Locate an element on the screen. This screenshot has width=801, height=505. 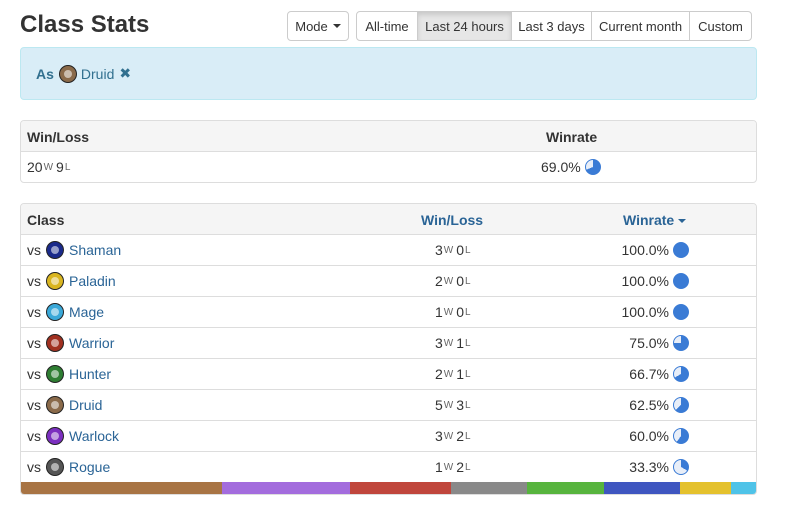
close-icon: ✖ is located at coordinates (125, 73).